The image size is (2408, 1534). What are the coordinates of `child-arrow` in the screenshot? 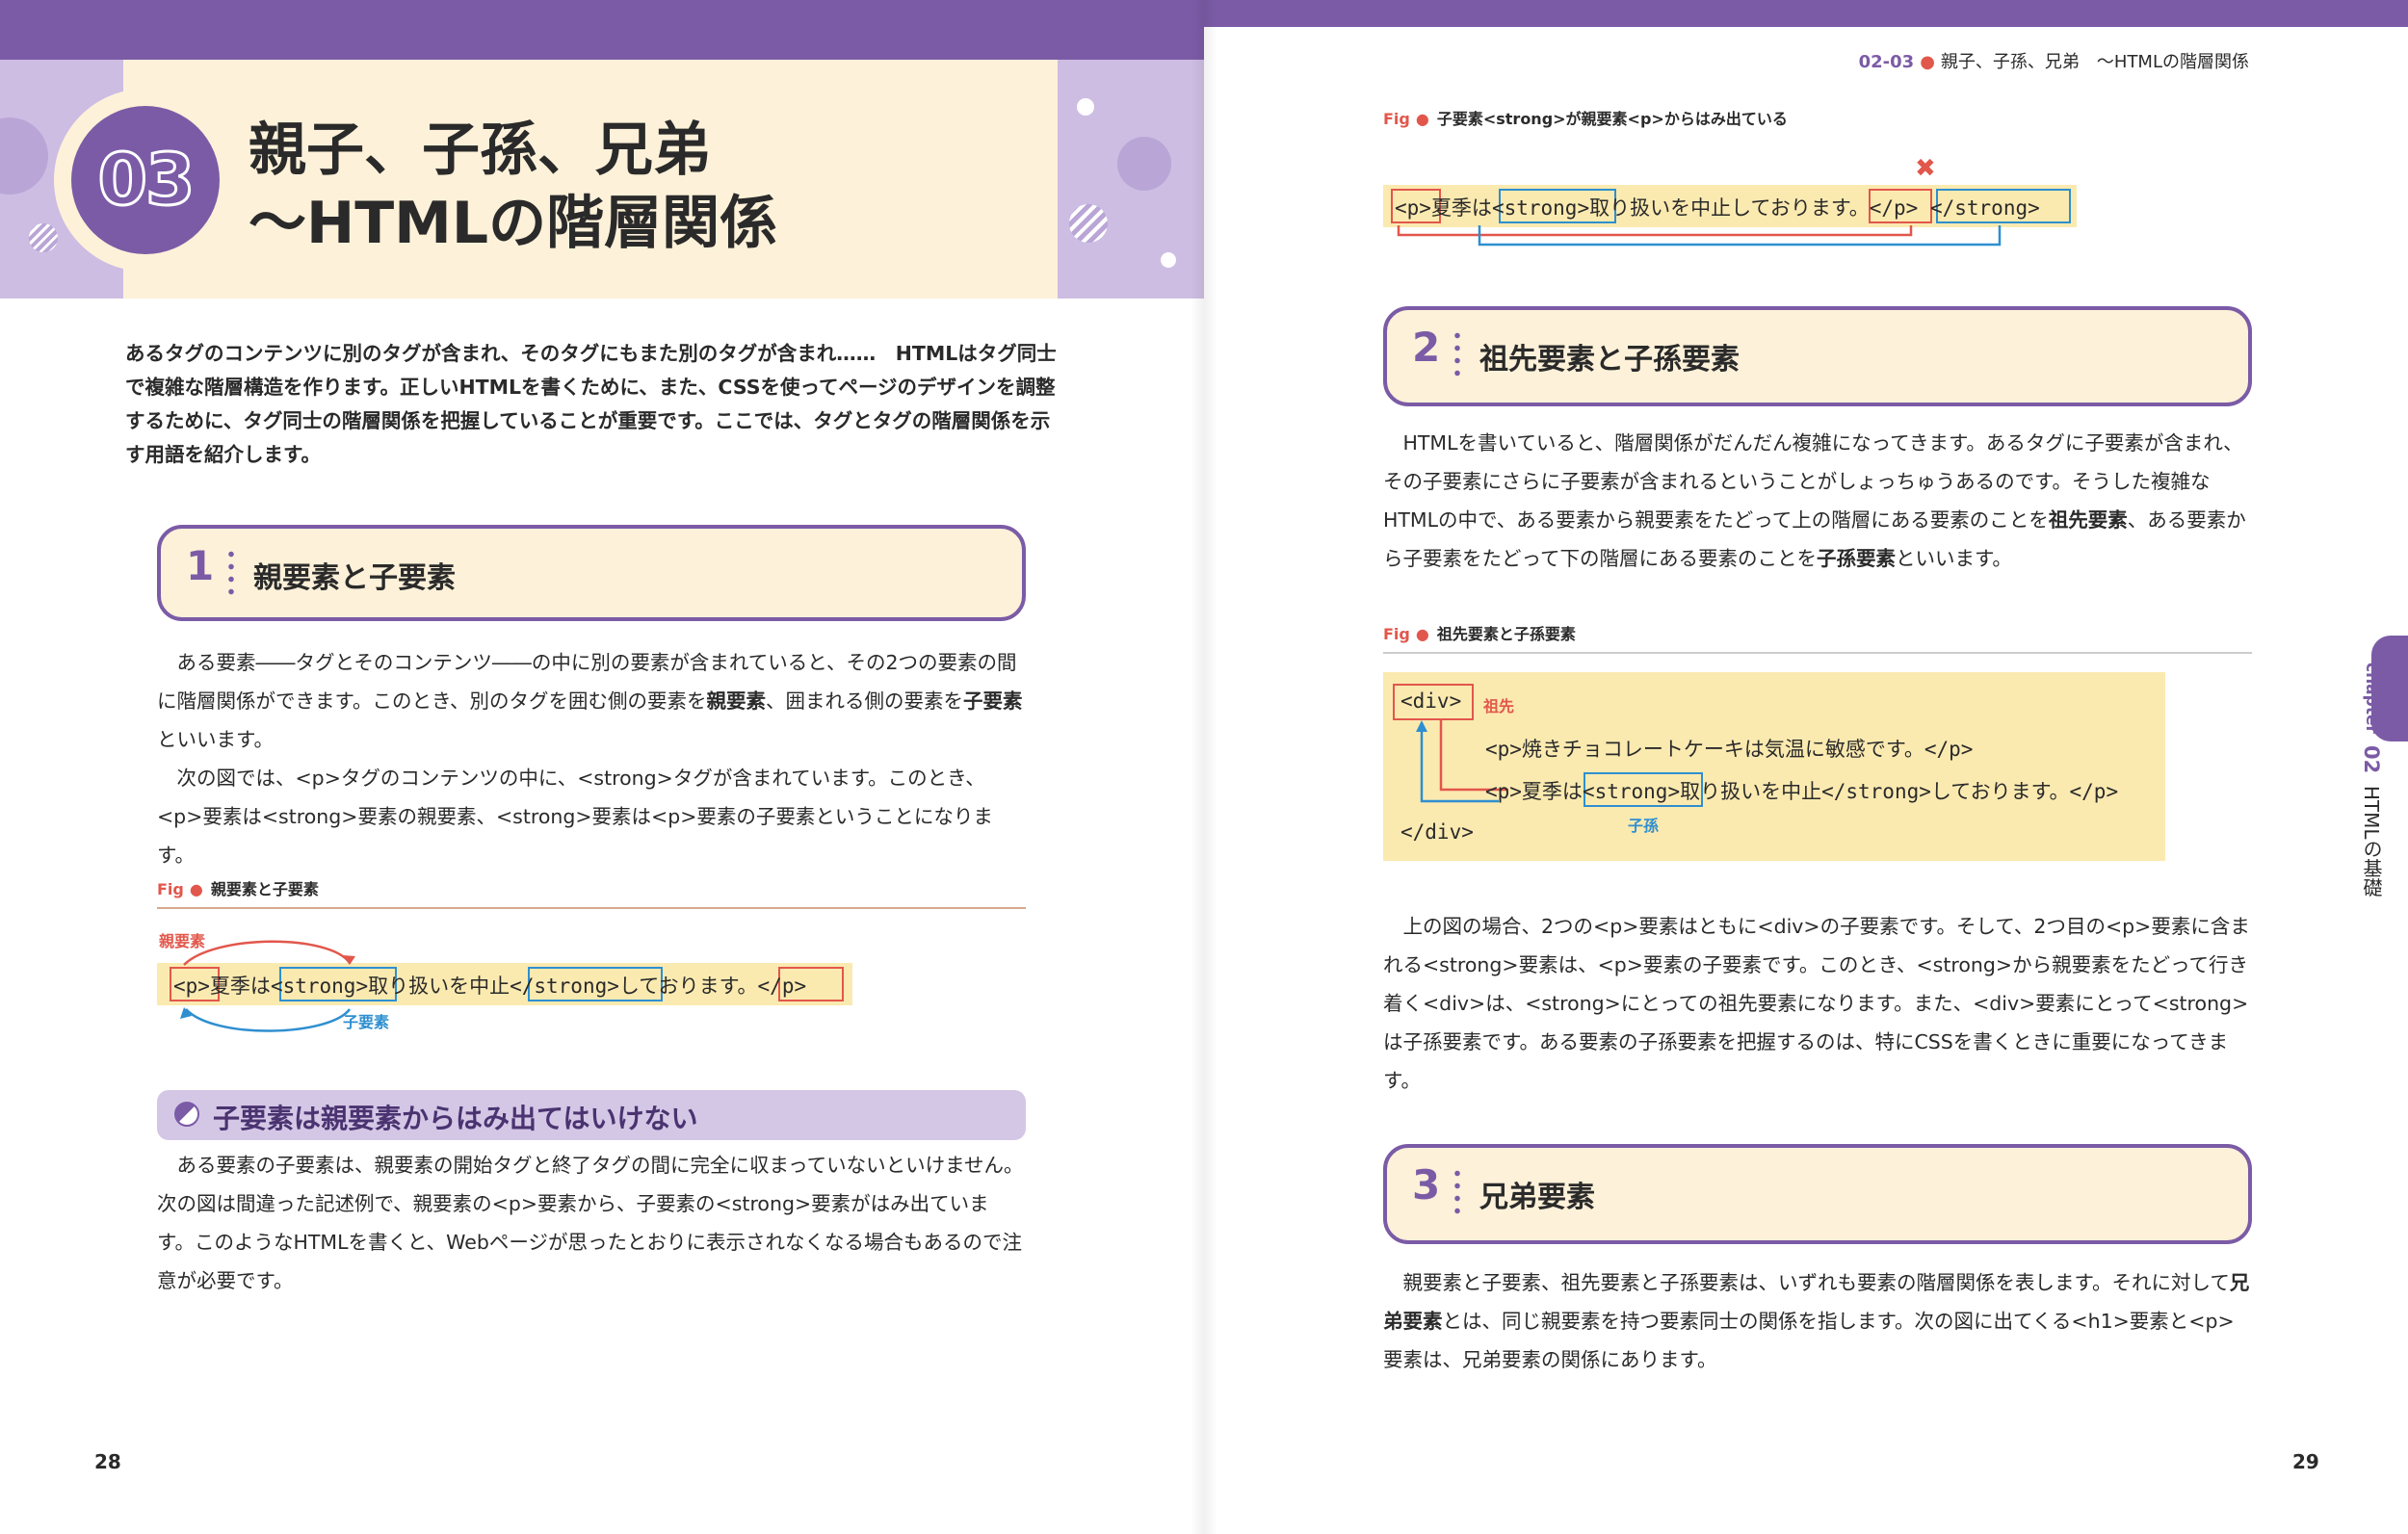 It's located at (268, 1020).